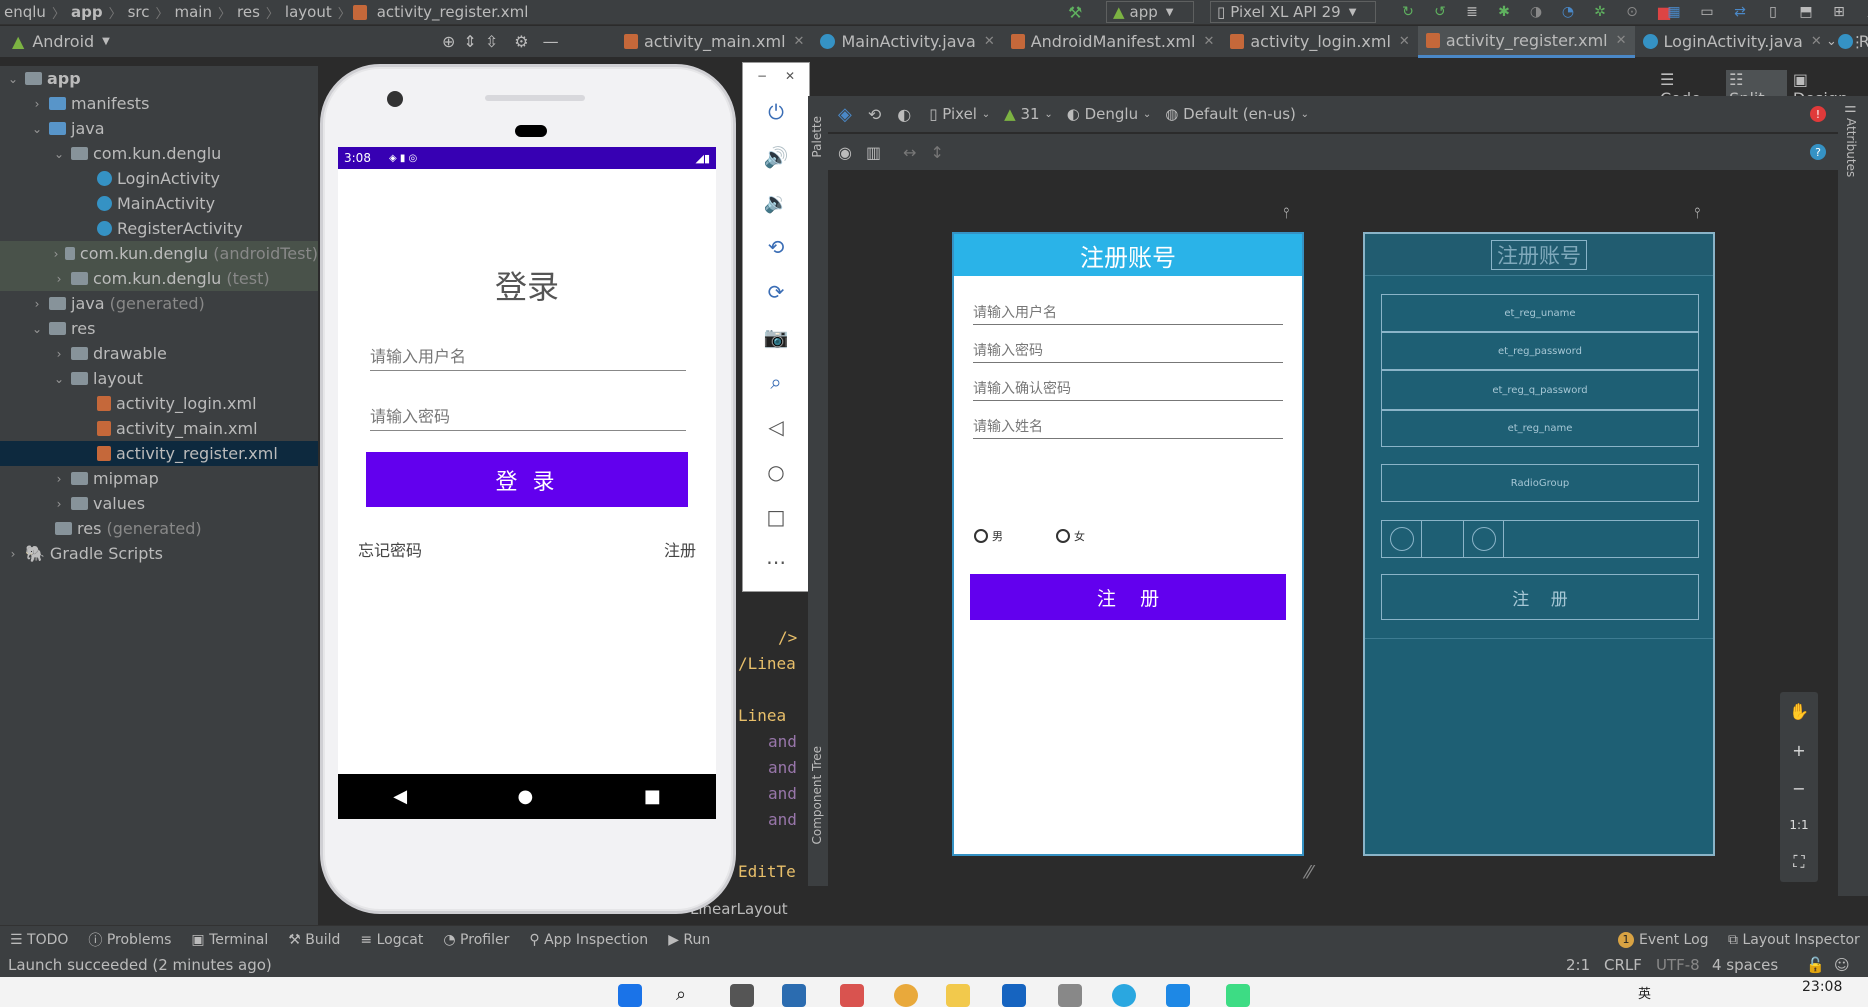 The height and width of the screenshot is (1007, 1868). I want to click on tab-android-manifest: AndroidManifest.xml ✕, so click(1113, 42).